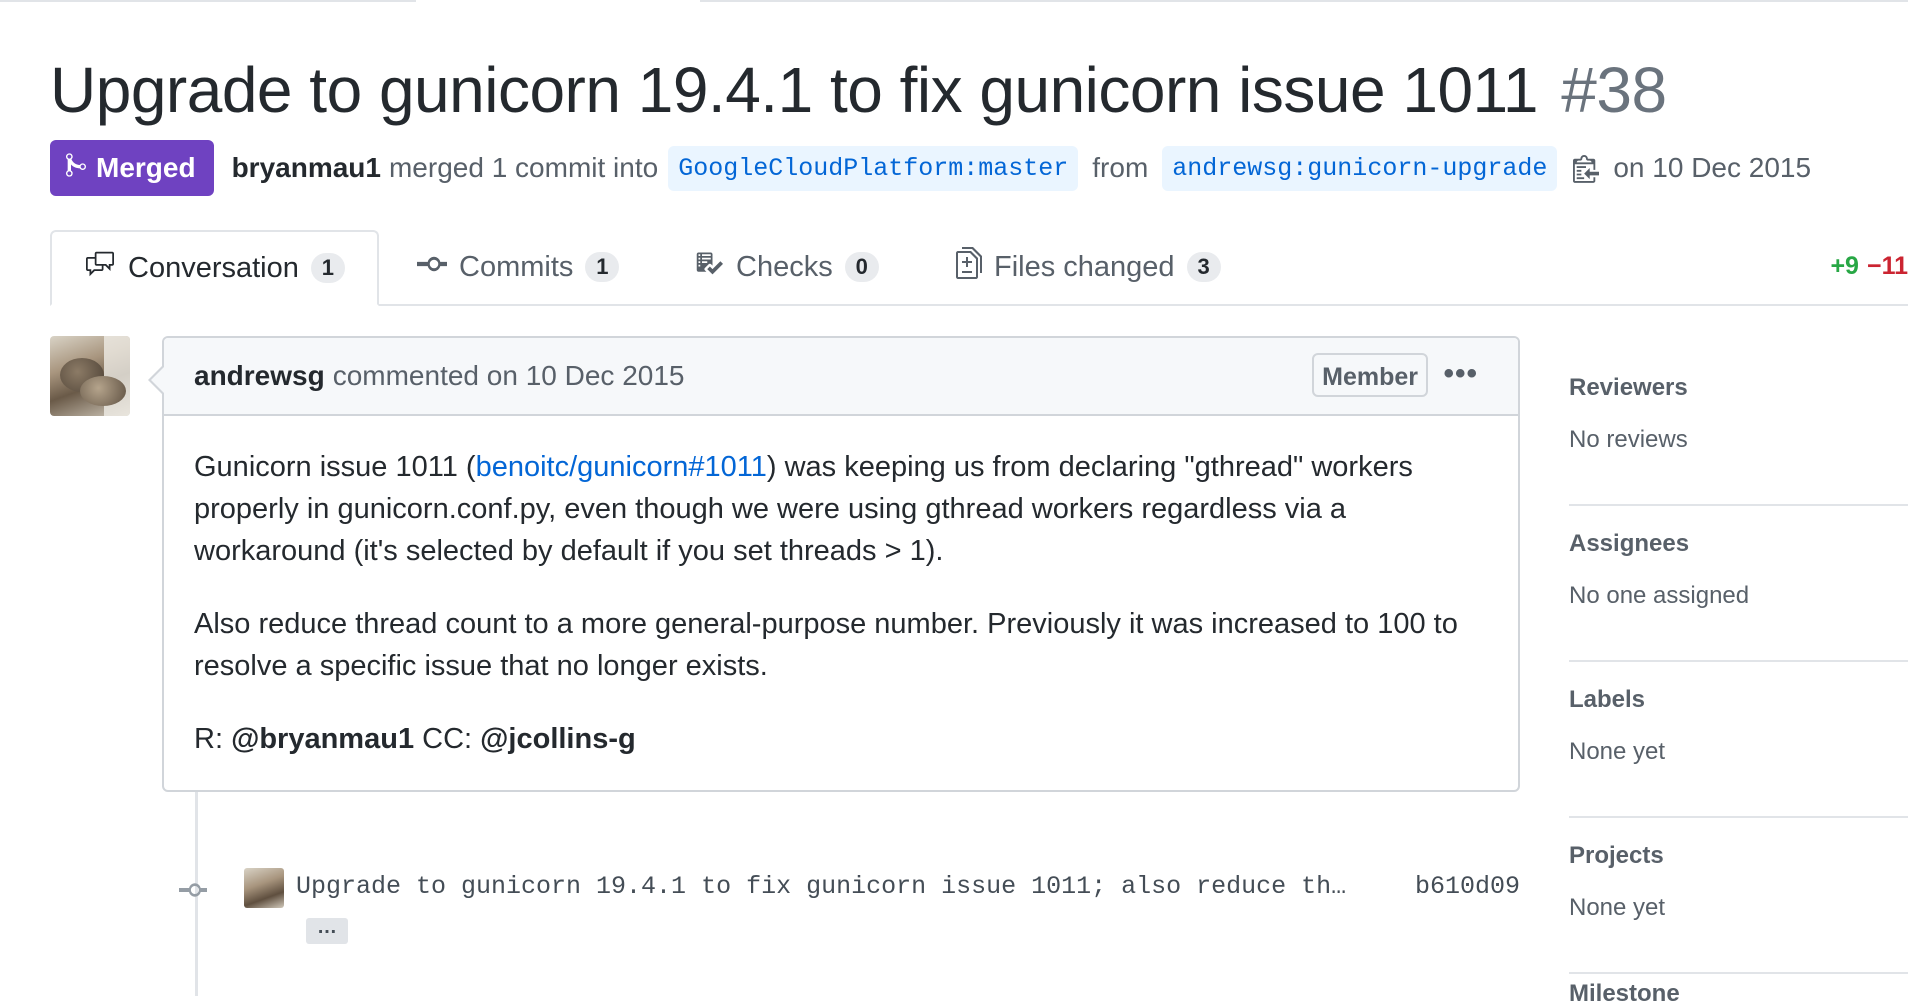 Image resolution: width=1908 pixels, height=1008 pixels. I want to click on tab-checks-label: Checks, so click(784, 266).